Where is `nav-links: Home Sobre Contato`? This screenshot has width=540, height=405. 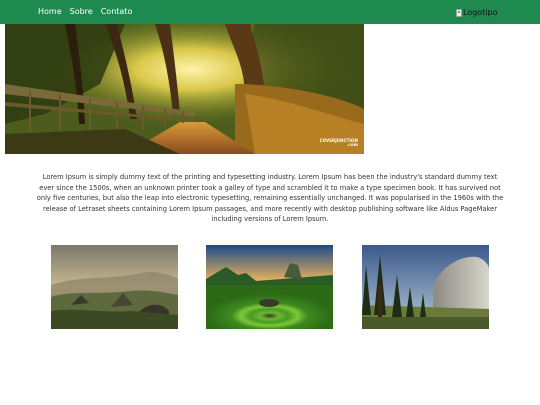
nav-links: Home Sobre Contato is located at coordinates (85, 12).